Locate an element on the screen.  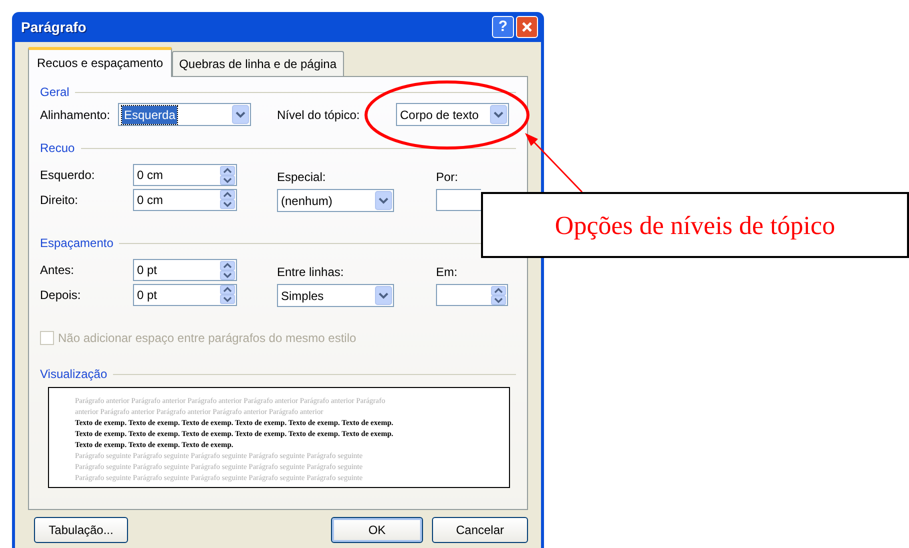
dropdown: (nenhum) is located at coordinates (335, 200).